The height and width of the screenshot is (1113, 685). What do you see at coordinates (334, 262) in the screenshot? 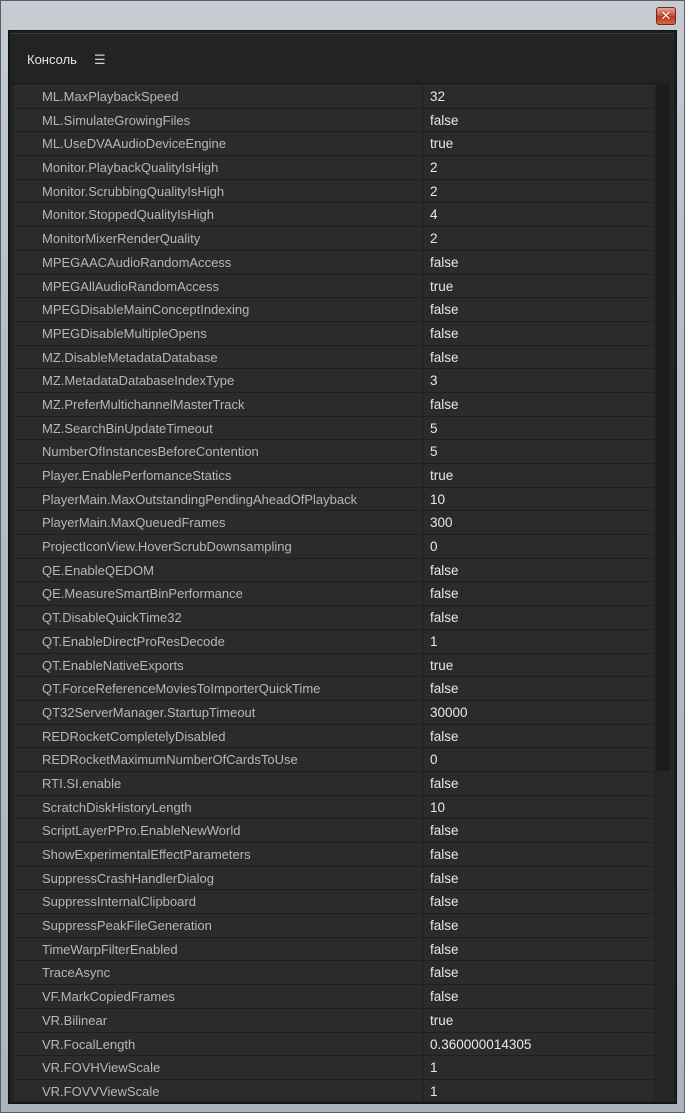
I see `table-row: MPEGAACAudioRandomAccess false` at bounding box center [334, 262].